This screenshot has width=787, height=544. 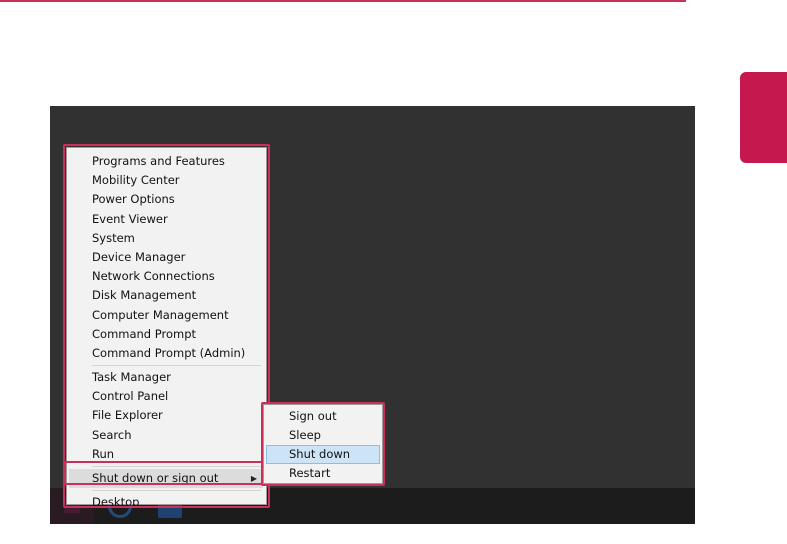 I want to click on menu-item-file-explorer: File Explorer, so click(x=166, y=415).